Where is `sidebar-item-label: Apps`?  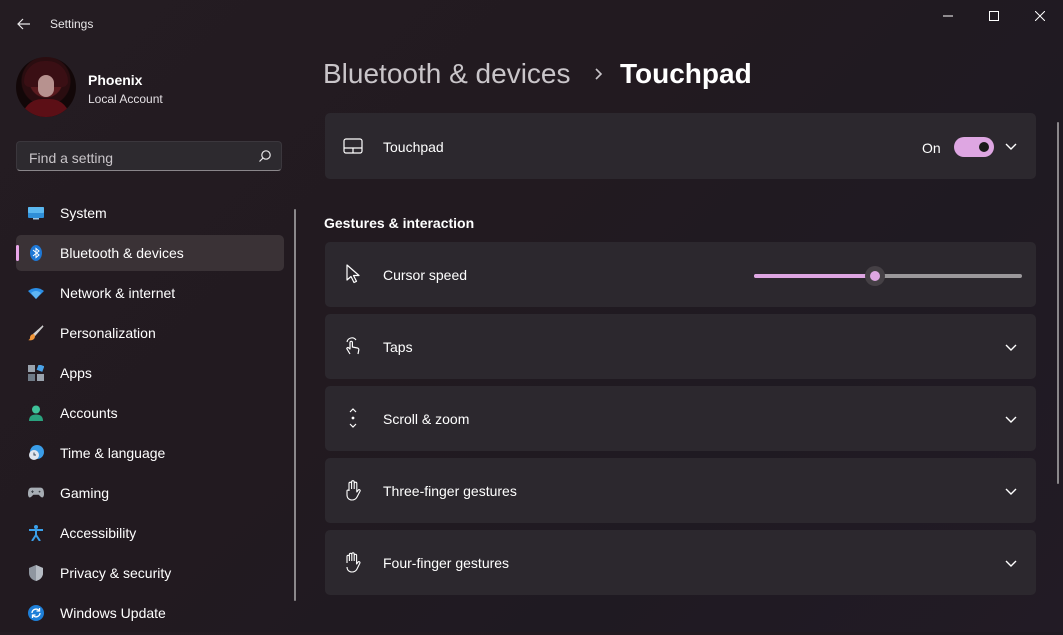
sidebar-item-label: Apps is located at coordinates (76, 373).